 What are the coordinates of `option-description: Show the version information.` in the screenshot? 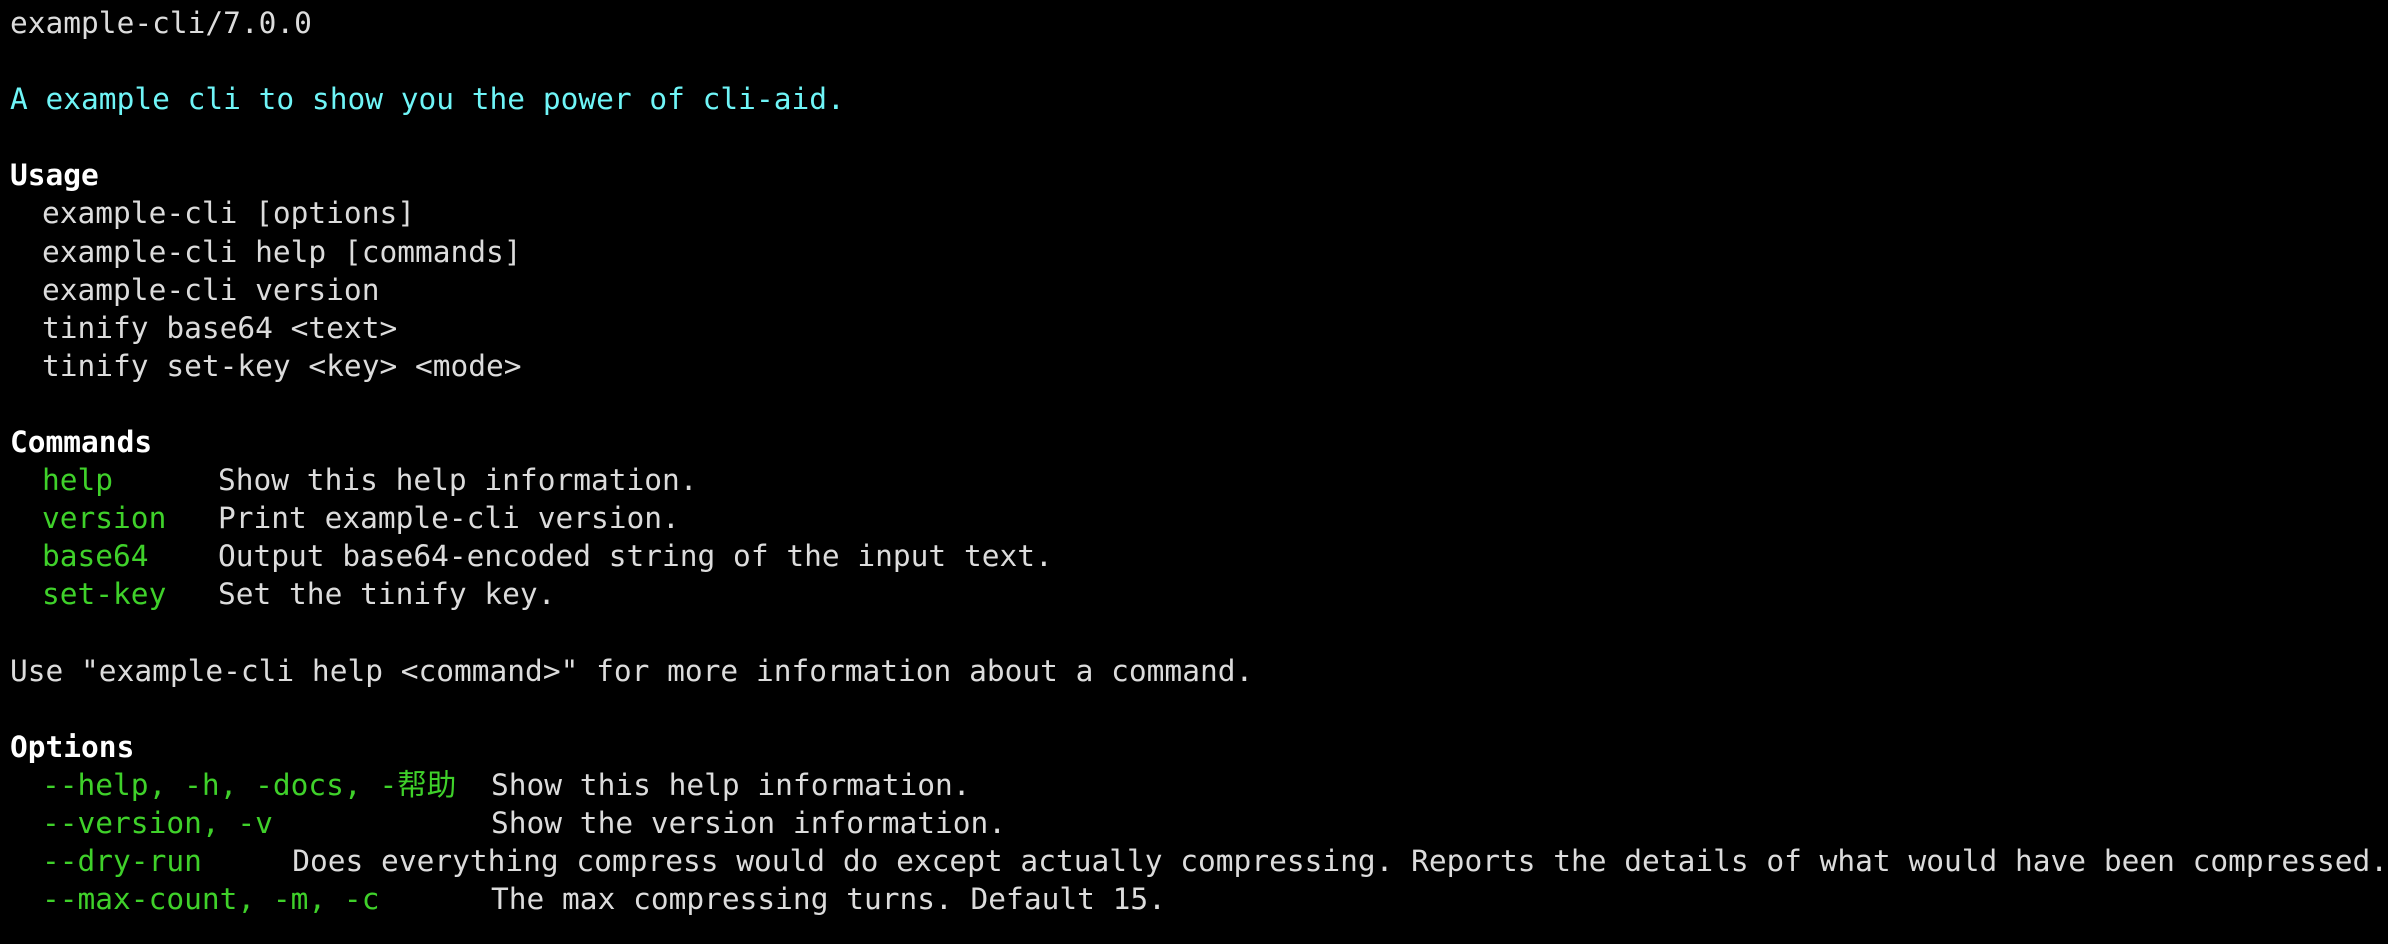 It's located at (749, 822).